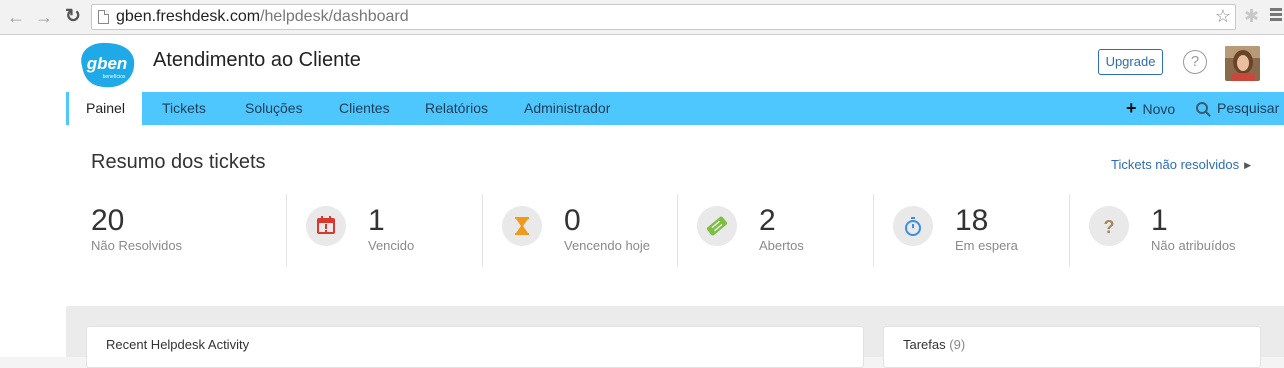  Describe the element at coordinates (589, 231) in the screenshot. I see `stat-due-today: 0 Vencendo hoje` at that location.